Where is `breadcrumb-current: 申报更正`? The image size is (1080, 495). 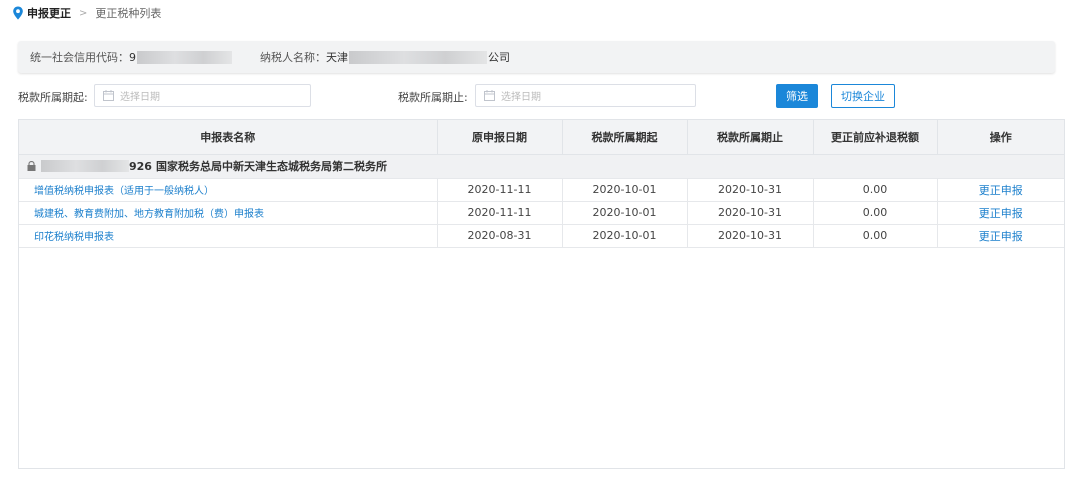 breadcrumb-current: 申报更正 is located at coordinates (49, 13).